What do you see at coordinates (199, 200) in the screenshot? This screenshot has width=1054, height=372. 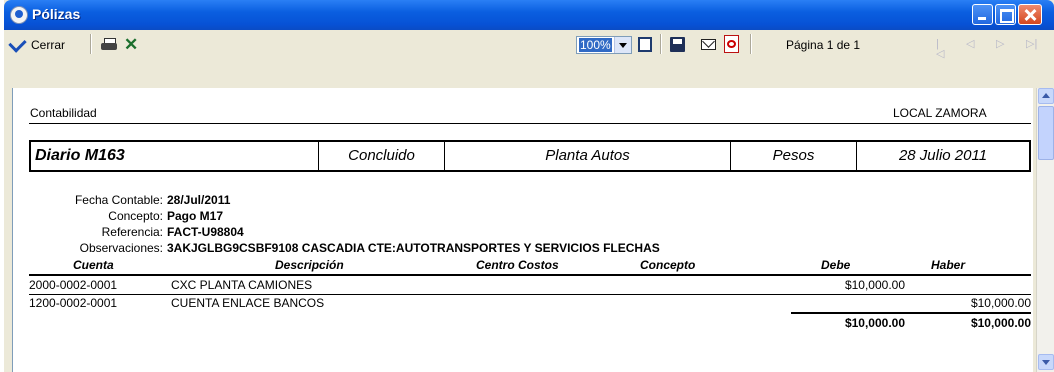 I see `field-value: 28/Jul/2011` at bounding box center [199, 200].